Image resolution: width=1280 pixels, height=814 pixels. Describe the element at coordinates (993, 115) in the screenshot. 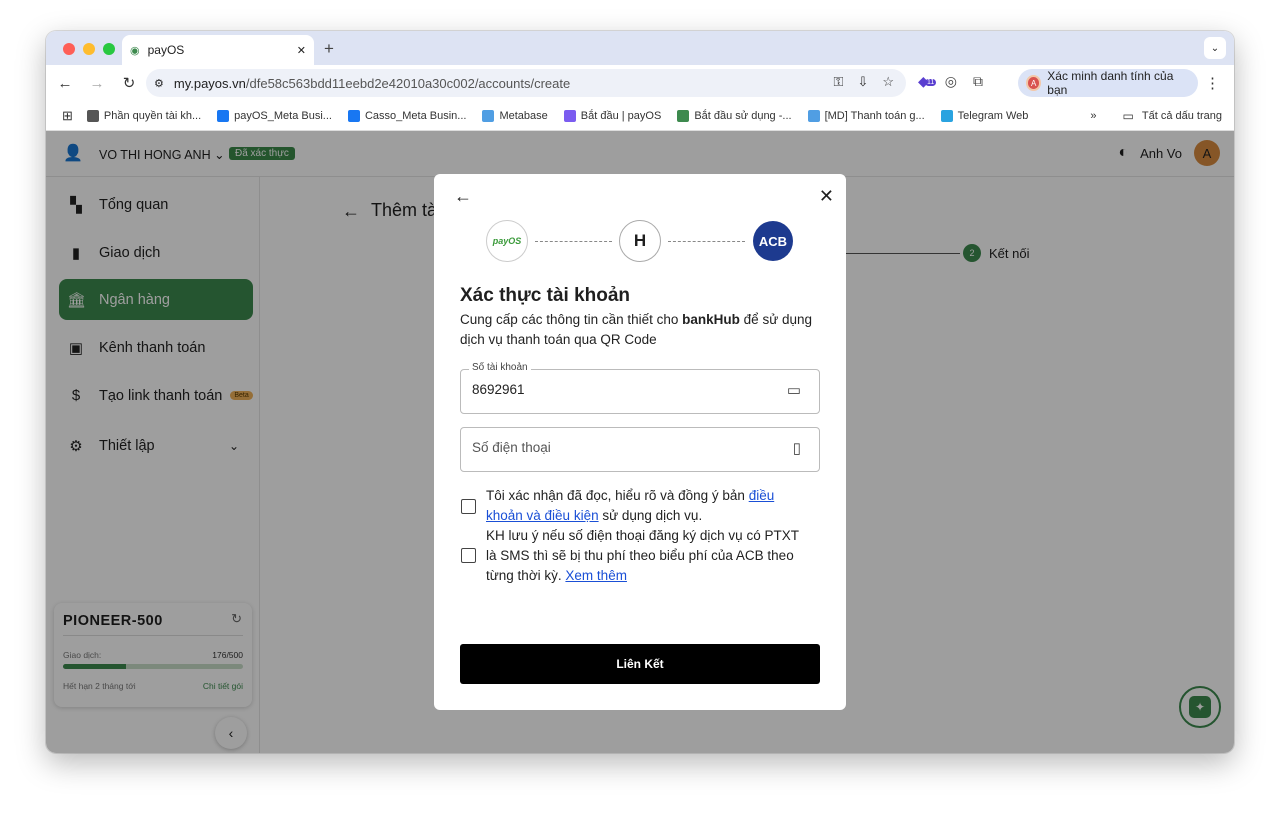

I see `bookmark-label: Telegram Web` at that location.